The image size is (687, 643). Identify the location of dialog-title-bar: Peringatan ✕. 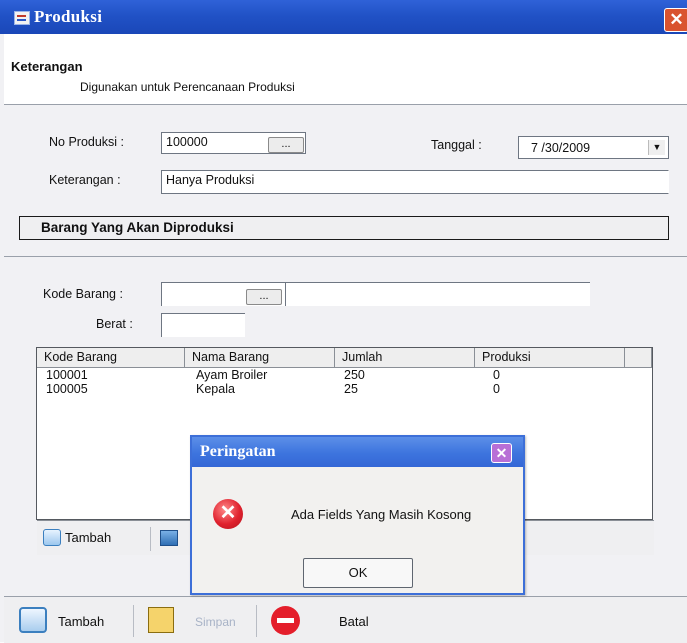
(357, 452).